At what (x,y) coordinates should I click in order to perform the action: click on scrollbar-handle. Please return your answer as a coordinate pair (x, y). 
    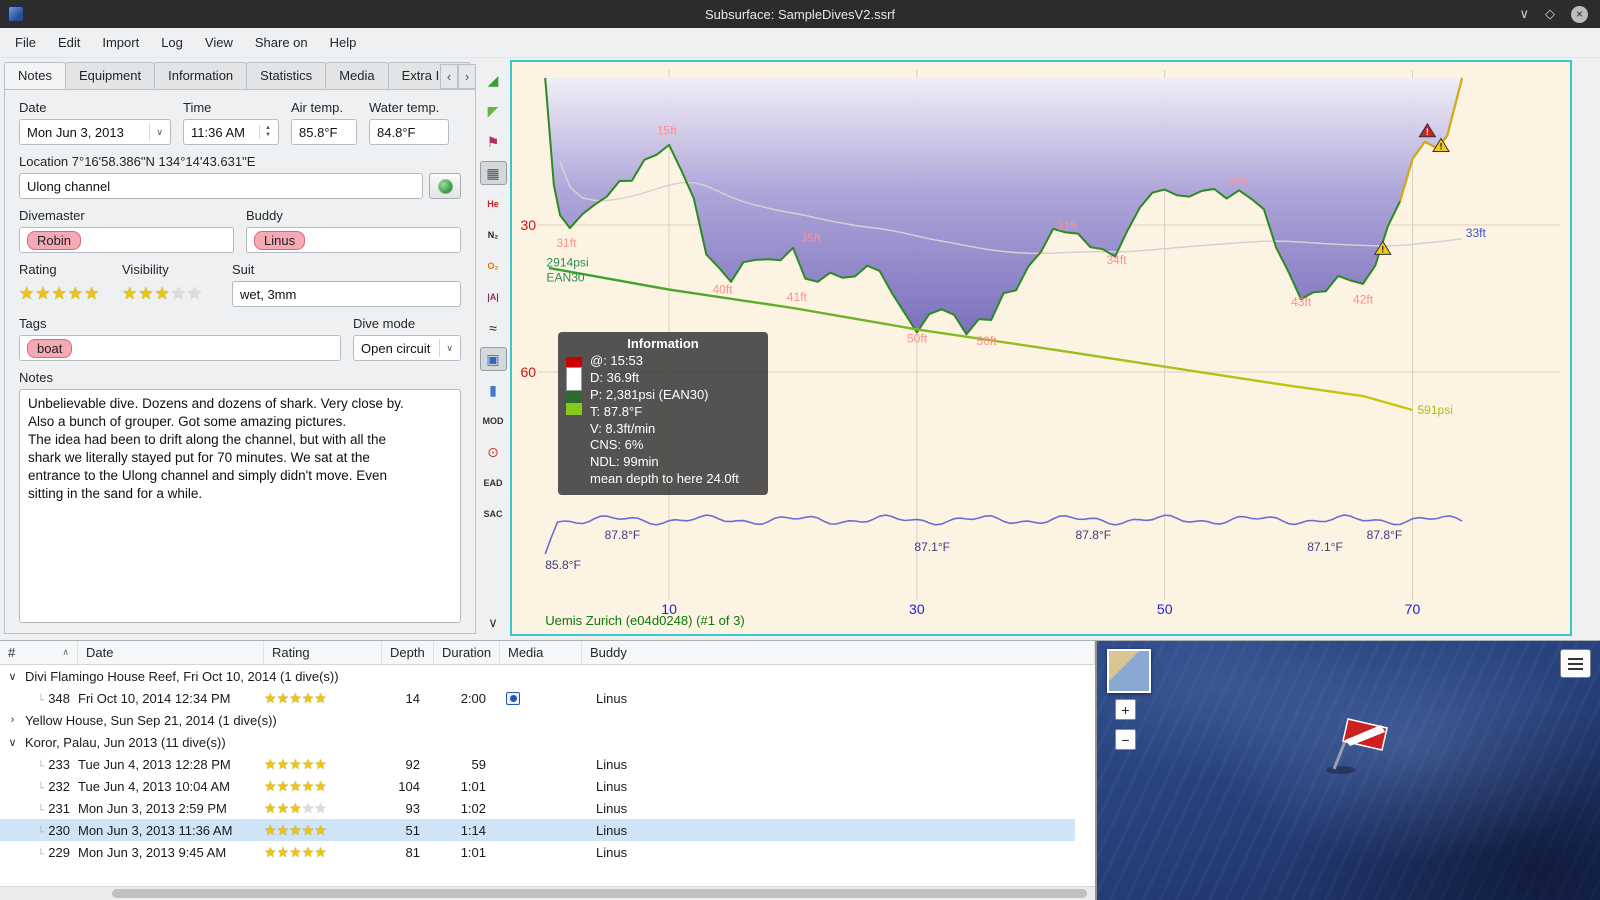
    Looking at the image, I should click on (599, 893).